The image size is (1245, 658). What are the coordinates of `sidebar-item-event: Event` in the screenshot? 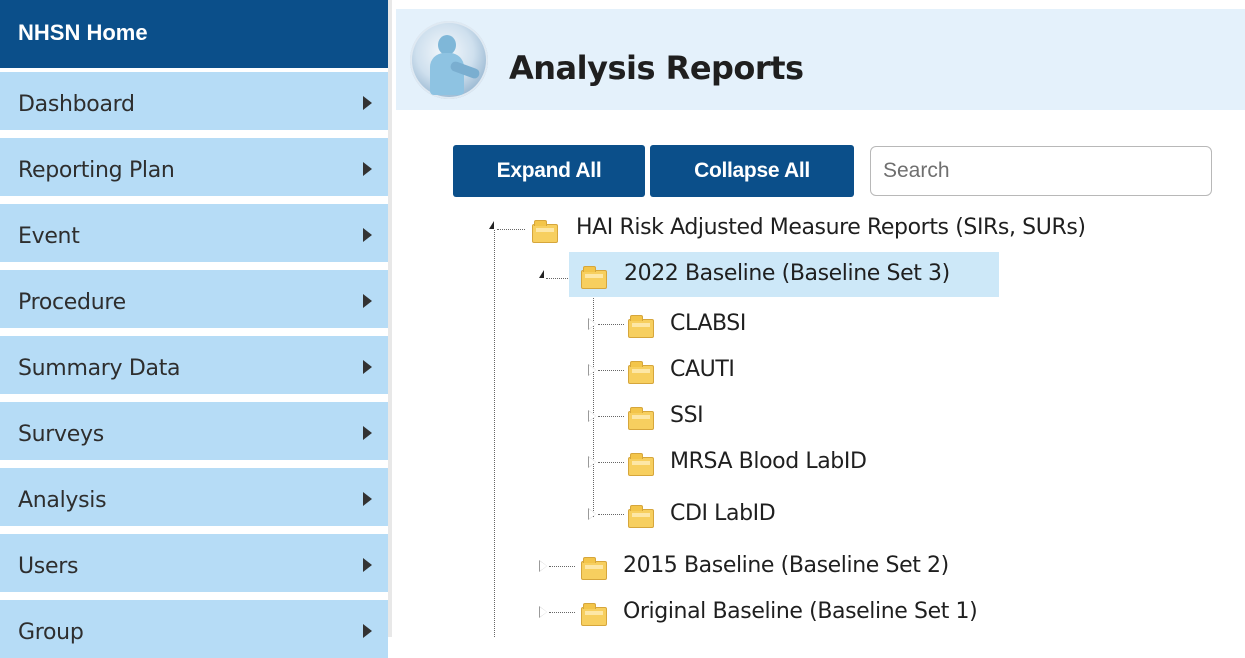 It's located at (194, 231).